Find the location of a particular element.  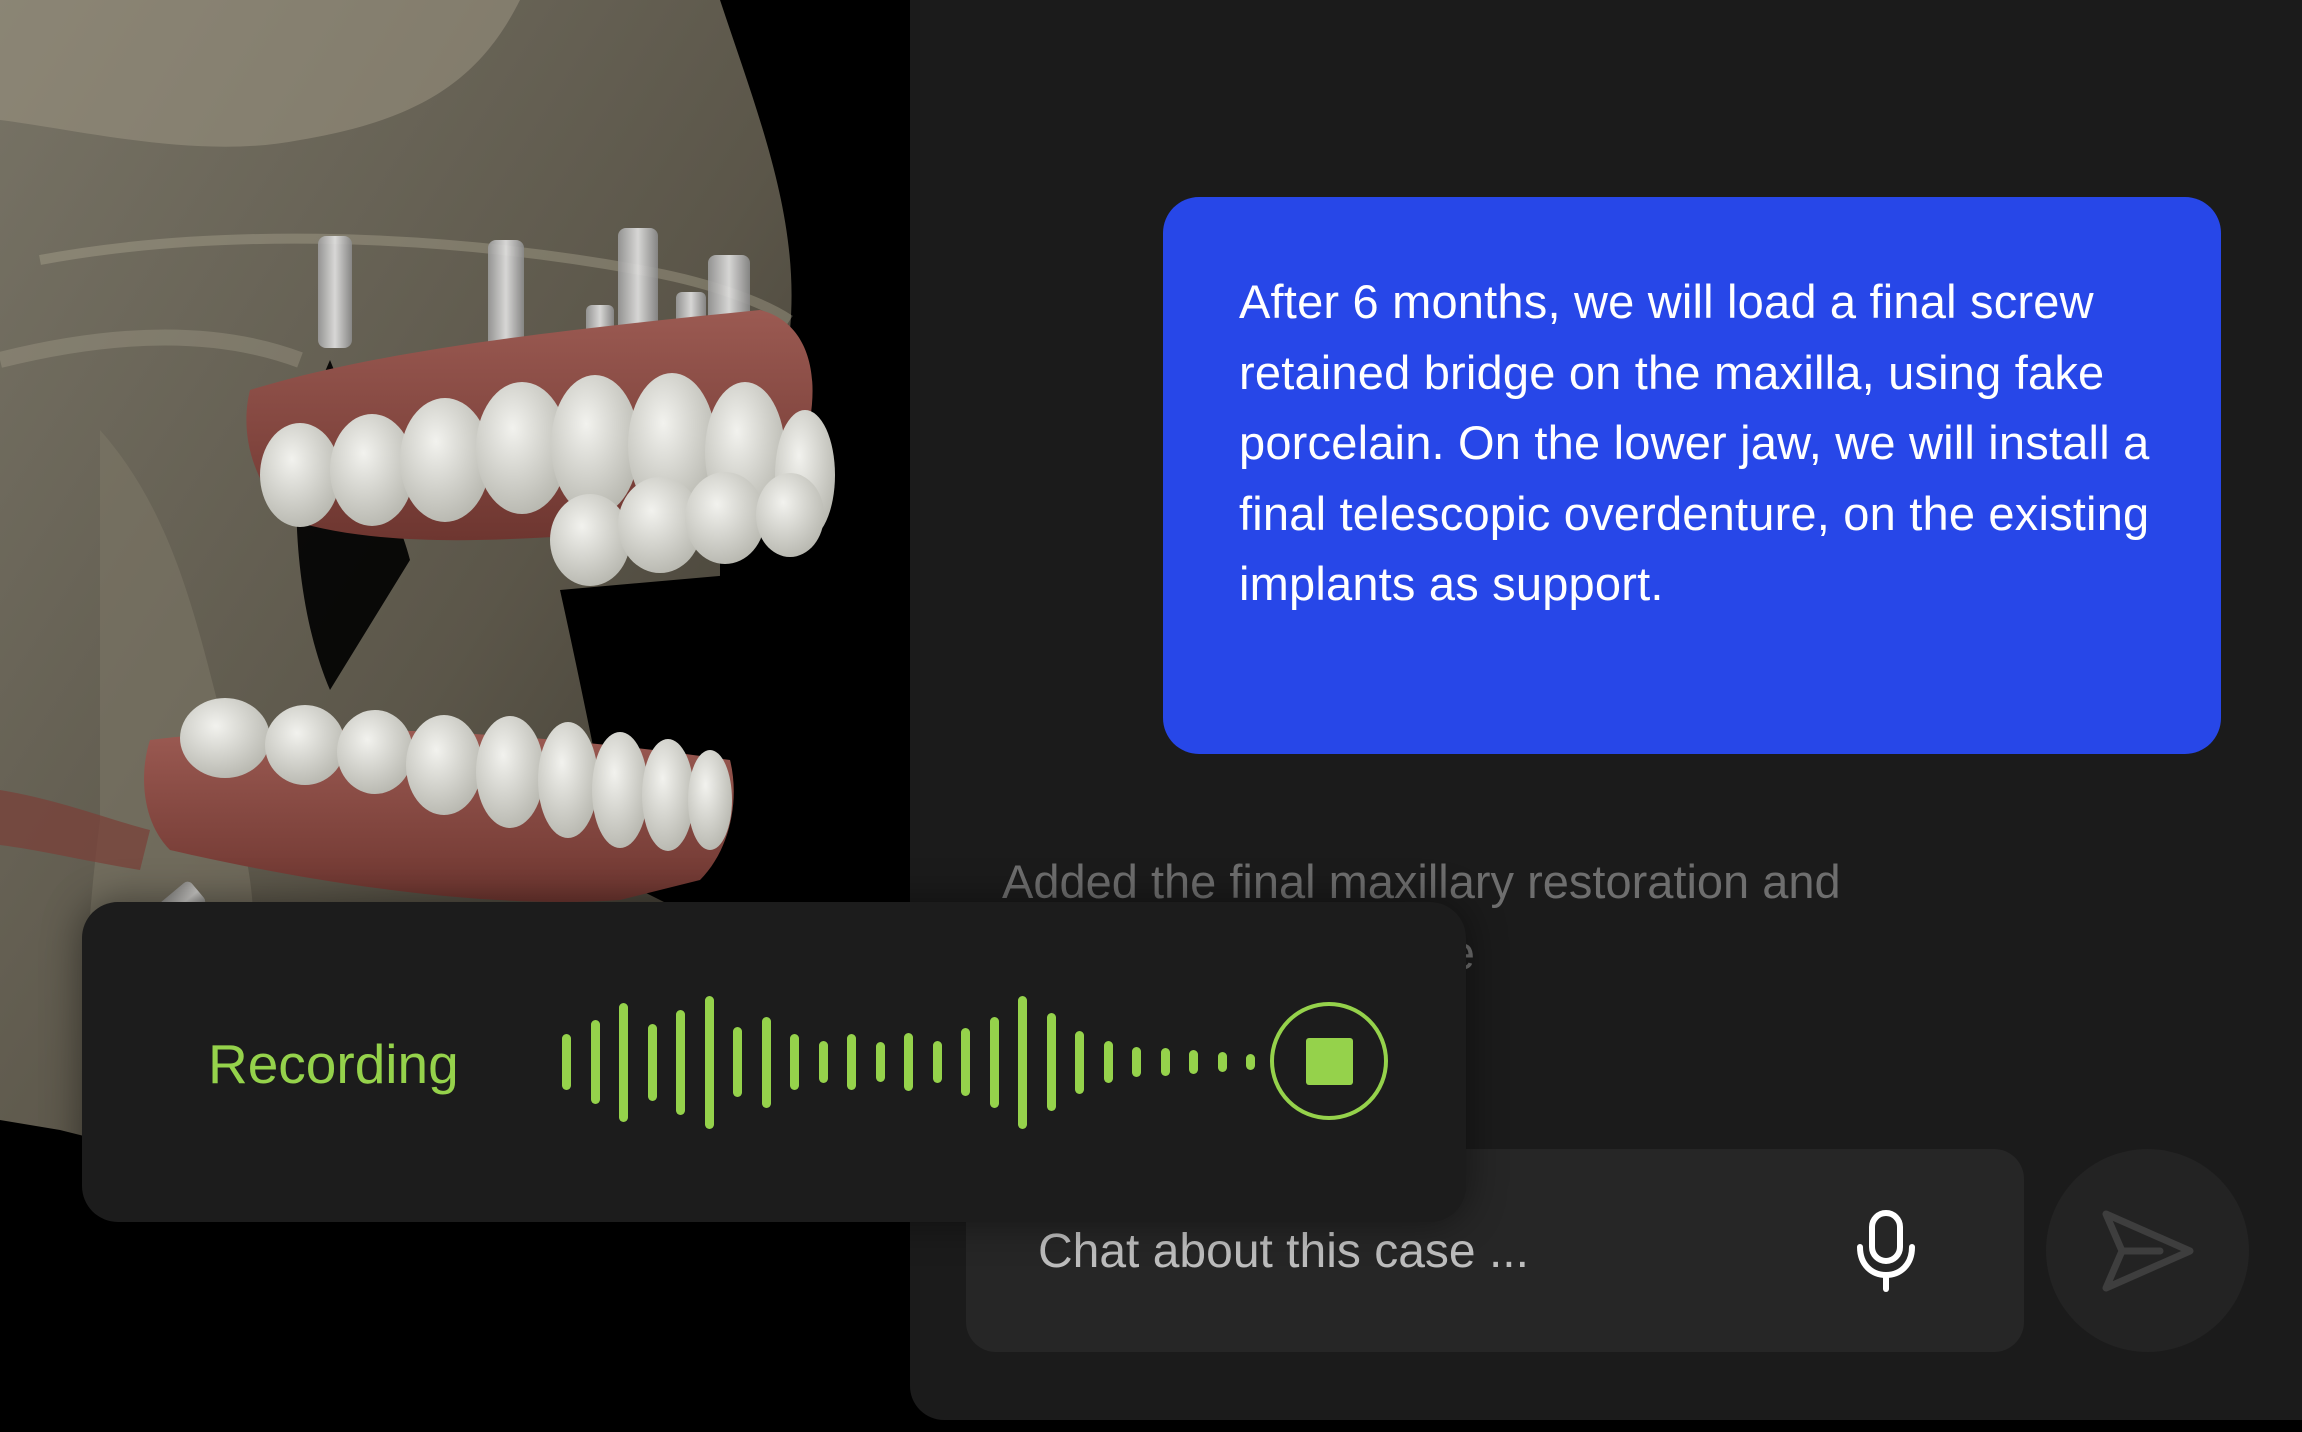

recording-label: Recording is located at coordinates (333, 1064).